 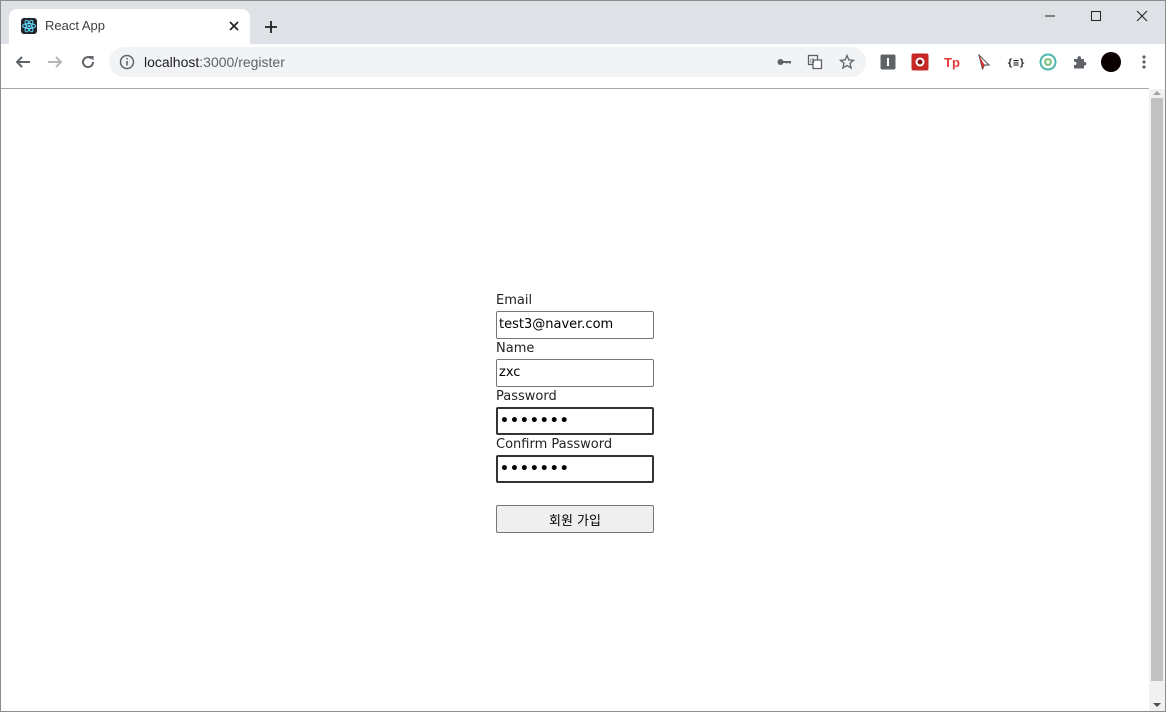 What do you see at coordinates (1096, 16) in the screenshot?
I see `maximize-icon` at bounding box center [1096, 16].